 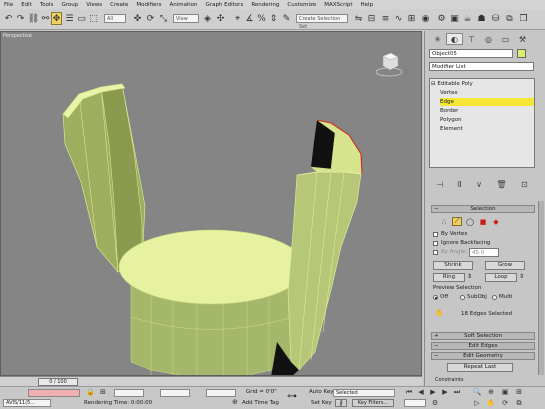 What do you see at coordinates (522, 39) in the screenshot?
I see `utilities-tab-icon: ⚒` at bounding box center [522, 39].